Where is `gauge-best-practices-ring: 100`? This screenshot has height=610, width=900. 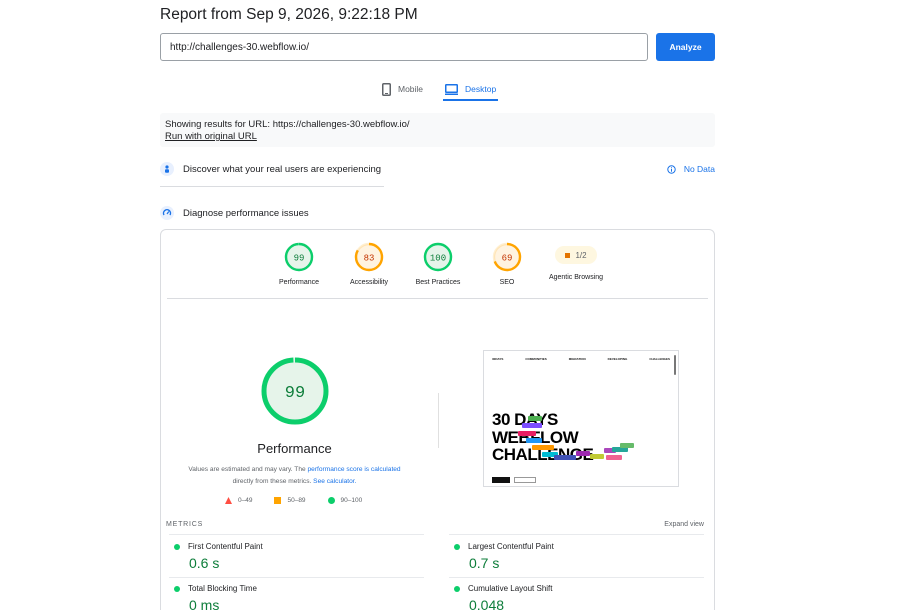
gauge-best-practices-ring: 100 is located at coordinates (438, 257).